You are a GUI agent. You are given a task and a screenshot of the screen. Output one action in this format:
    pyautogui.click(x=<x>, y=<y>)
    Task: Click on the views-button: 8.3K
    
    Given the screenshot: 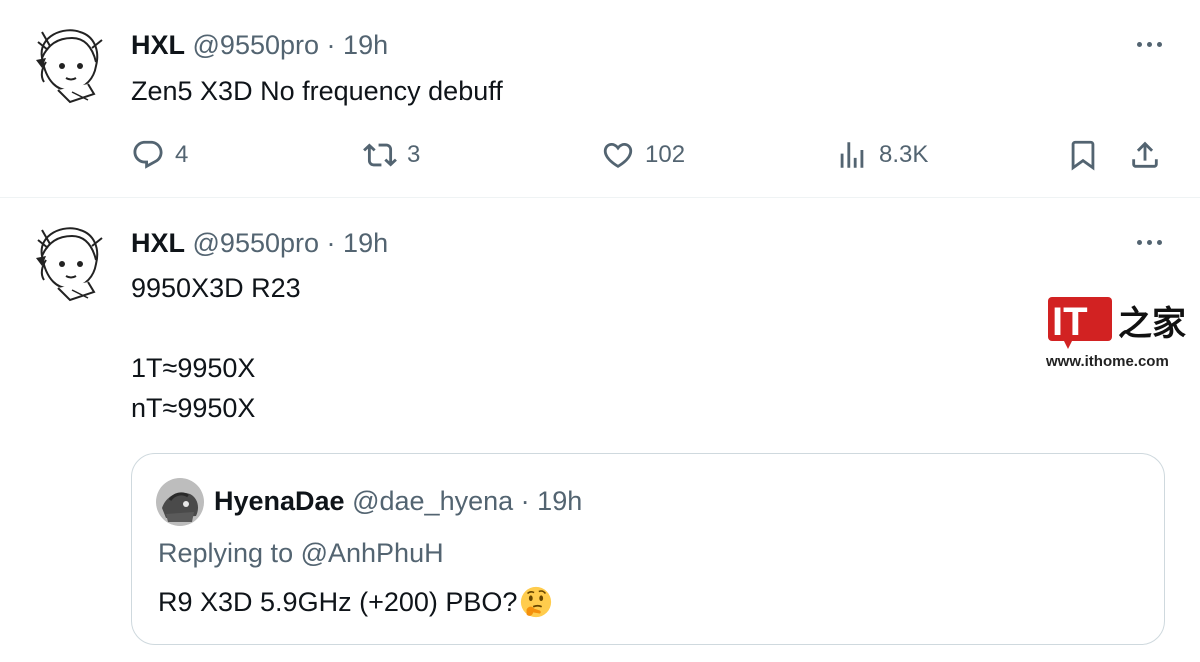 What is the action you would take?
    pyautogui.click(x=881, y=155)
    